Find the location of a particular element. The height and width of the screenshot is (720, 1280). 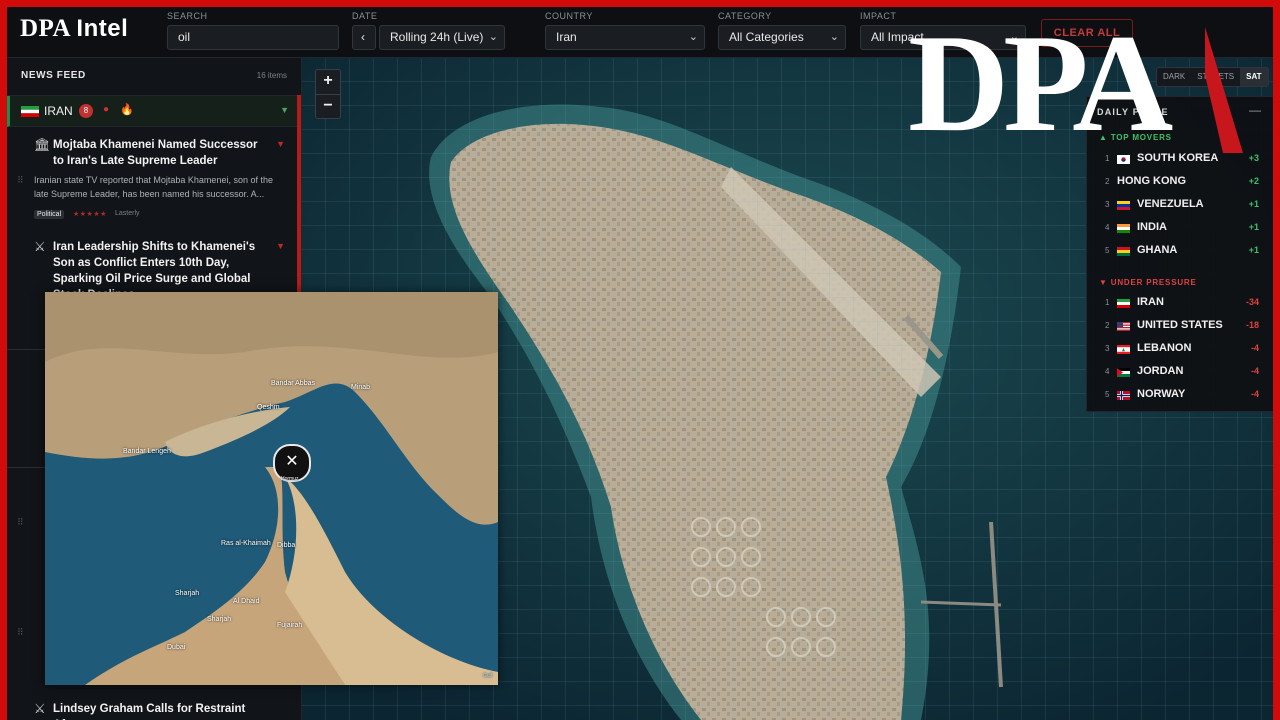

logo-sub: Intel is located at coordinates (102, 28).